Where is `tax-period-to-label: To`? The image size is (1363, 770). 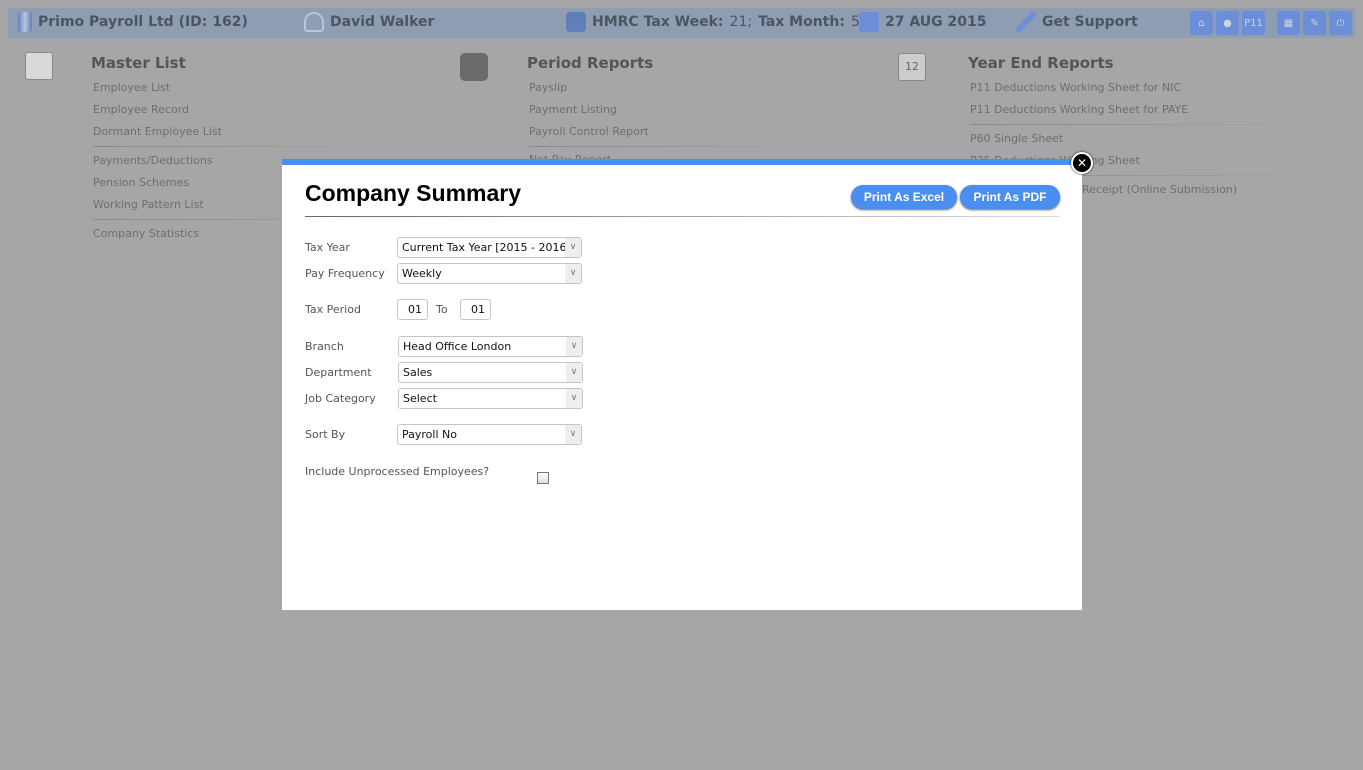
tax-period-to-label: To is located at coordinates (442, 309).